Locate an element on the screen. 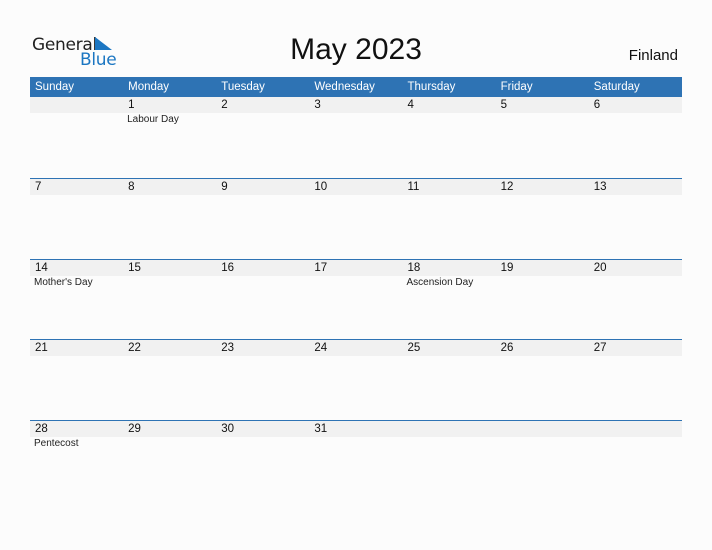  calendar-title: May 2023 is located at coordinates (356, 49).